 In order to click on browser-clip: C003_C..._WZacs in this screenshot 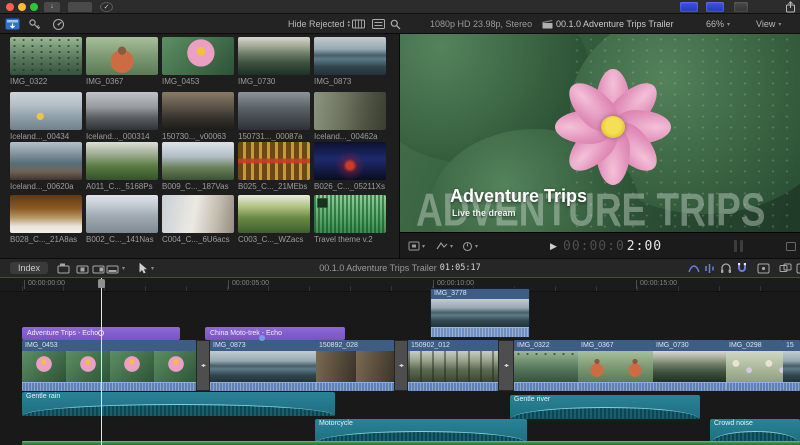, I will do `click(274, 219)`.